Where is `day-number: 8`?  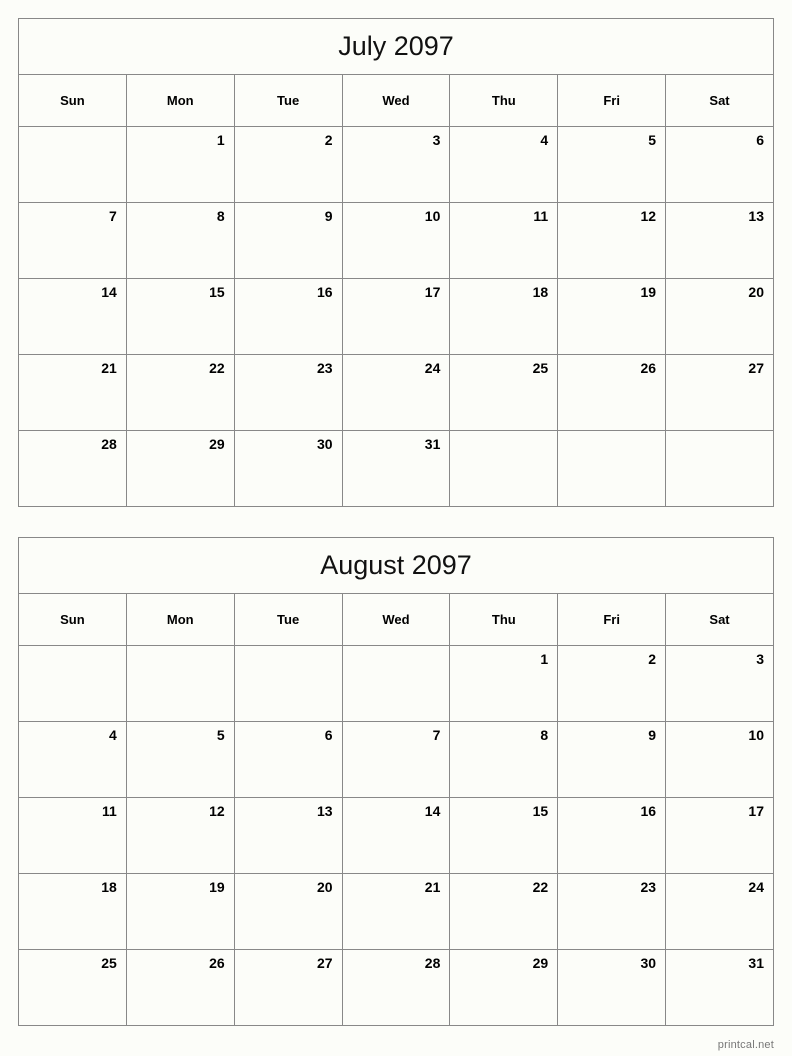 day-number: 8 is located at coordinates (220, 216).